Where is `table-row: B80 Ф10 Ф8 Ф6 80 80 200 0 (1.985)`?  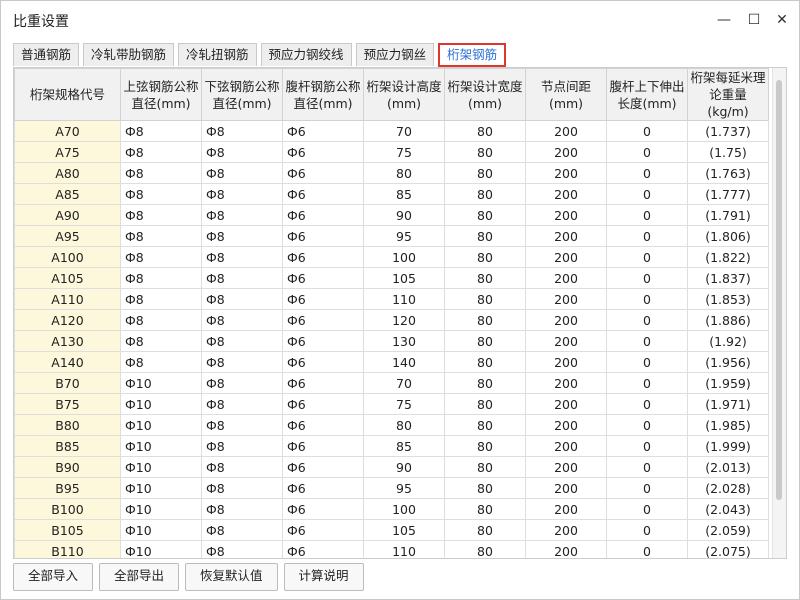
table-row: B80 Ф10 Ф8 Ф6 80 80 200 0 (1.985) is located at coordinates (391, 425).